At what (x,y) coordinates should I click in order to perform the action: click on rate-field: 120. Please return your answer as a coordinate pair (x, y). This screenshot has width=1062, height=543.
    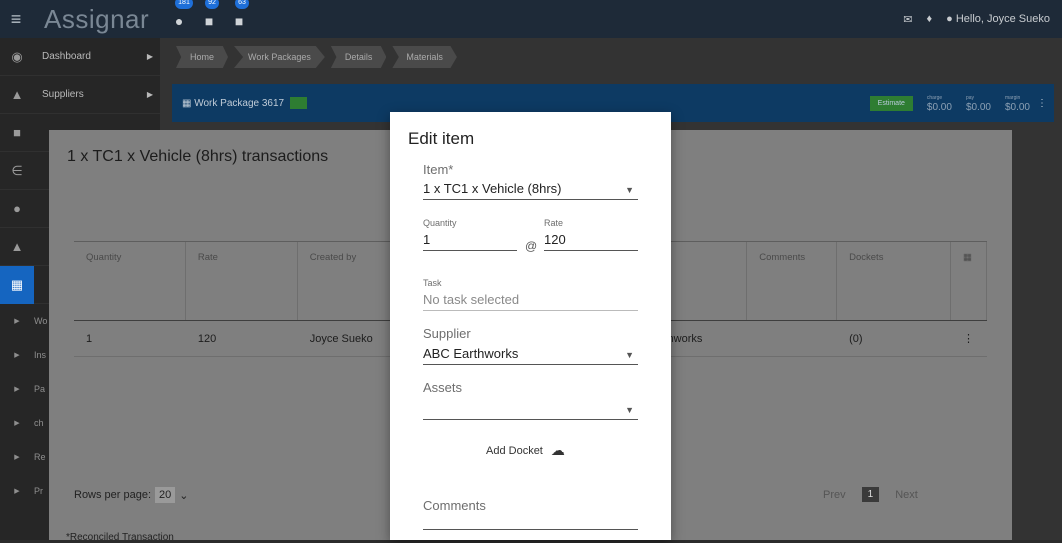
    Looking at the image, I should click on (591, 241).